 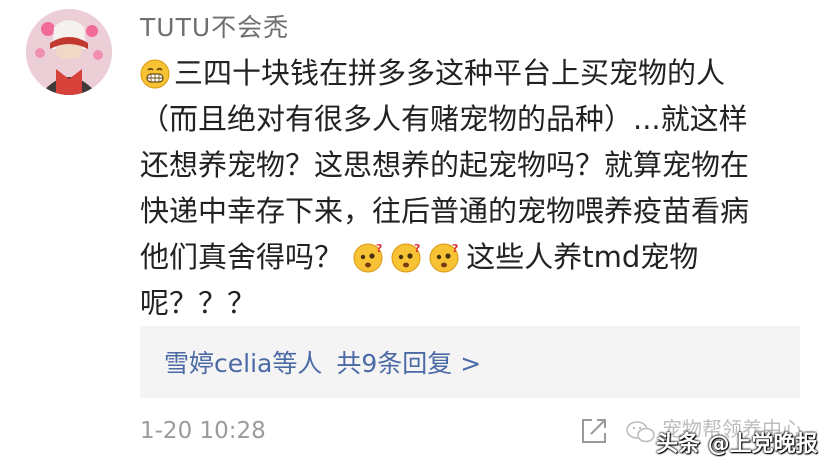 I want to click on comment-line: 还想养宠物？这思想养的起宠物吗？就算宠物在, so click(x=445, y=165).